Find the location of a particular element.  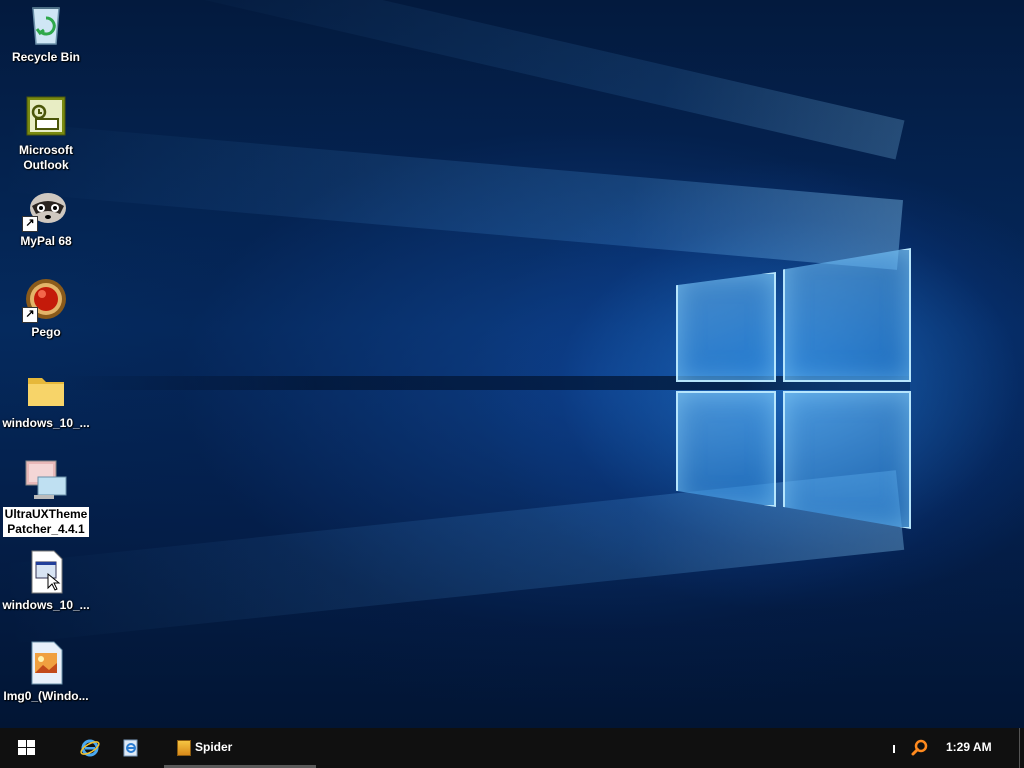

quick-launch-internet-explorer is located at coordinates (90, 748).